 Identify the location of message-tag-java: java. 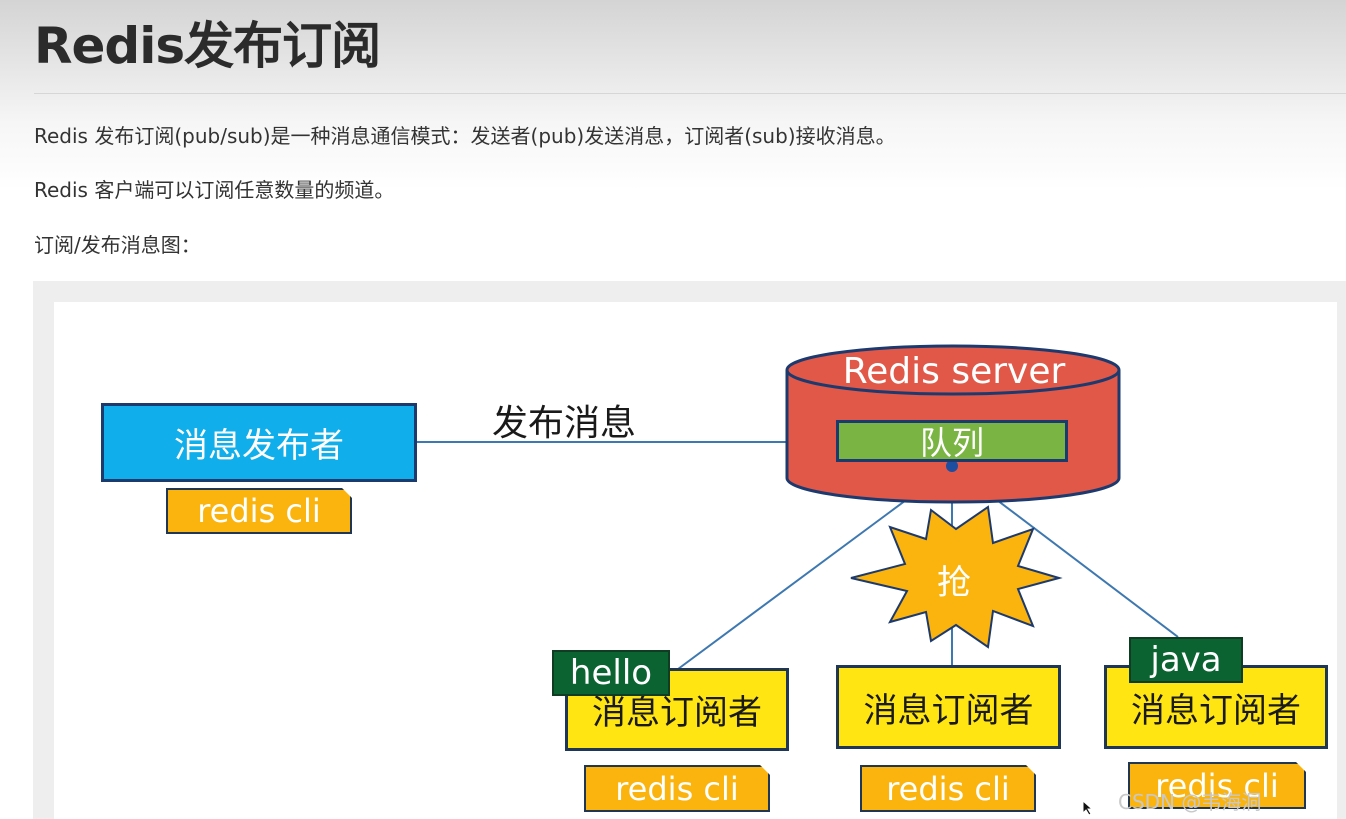
(1186, 660).